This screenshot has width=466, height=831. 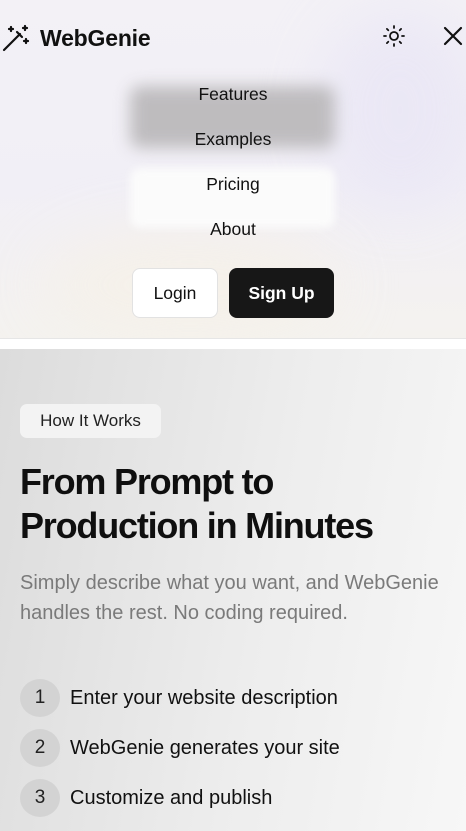 I want to click on auth-buttons: Login Sign Up, so click(x=233, y=293).